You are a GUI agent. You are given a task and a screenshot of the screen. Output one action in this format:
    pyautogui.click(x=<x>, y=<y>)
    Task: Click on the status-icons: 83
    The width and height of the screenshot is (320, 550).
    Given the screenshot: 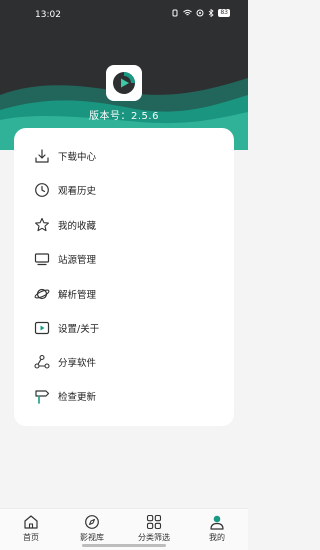 What is the action you would take?
    pyautogui.click(x=200, y=13)
    